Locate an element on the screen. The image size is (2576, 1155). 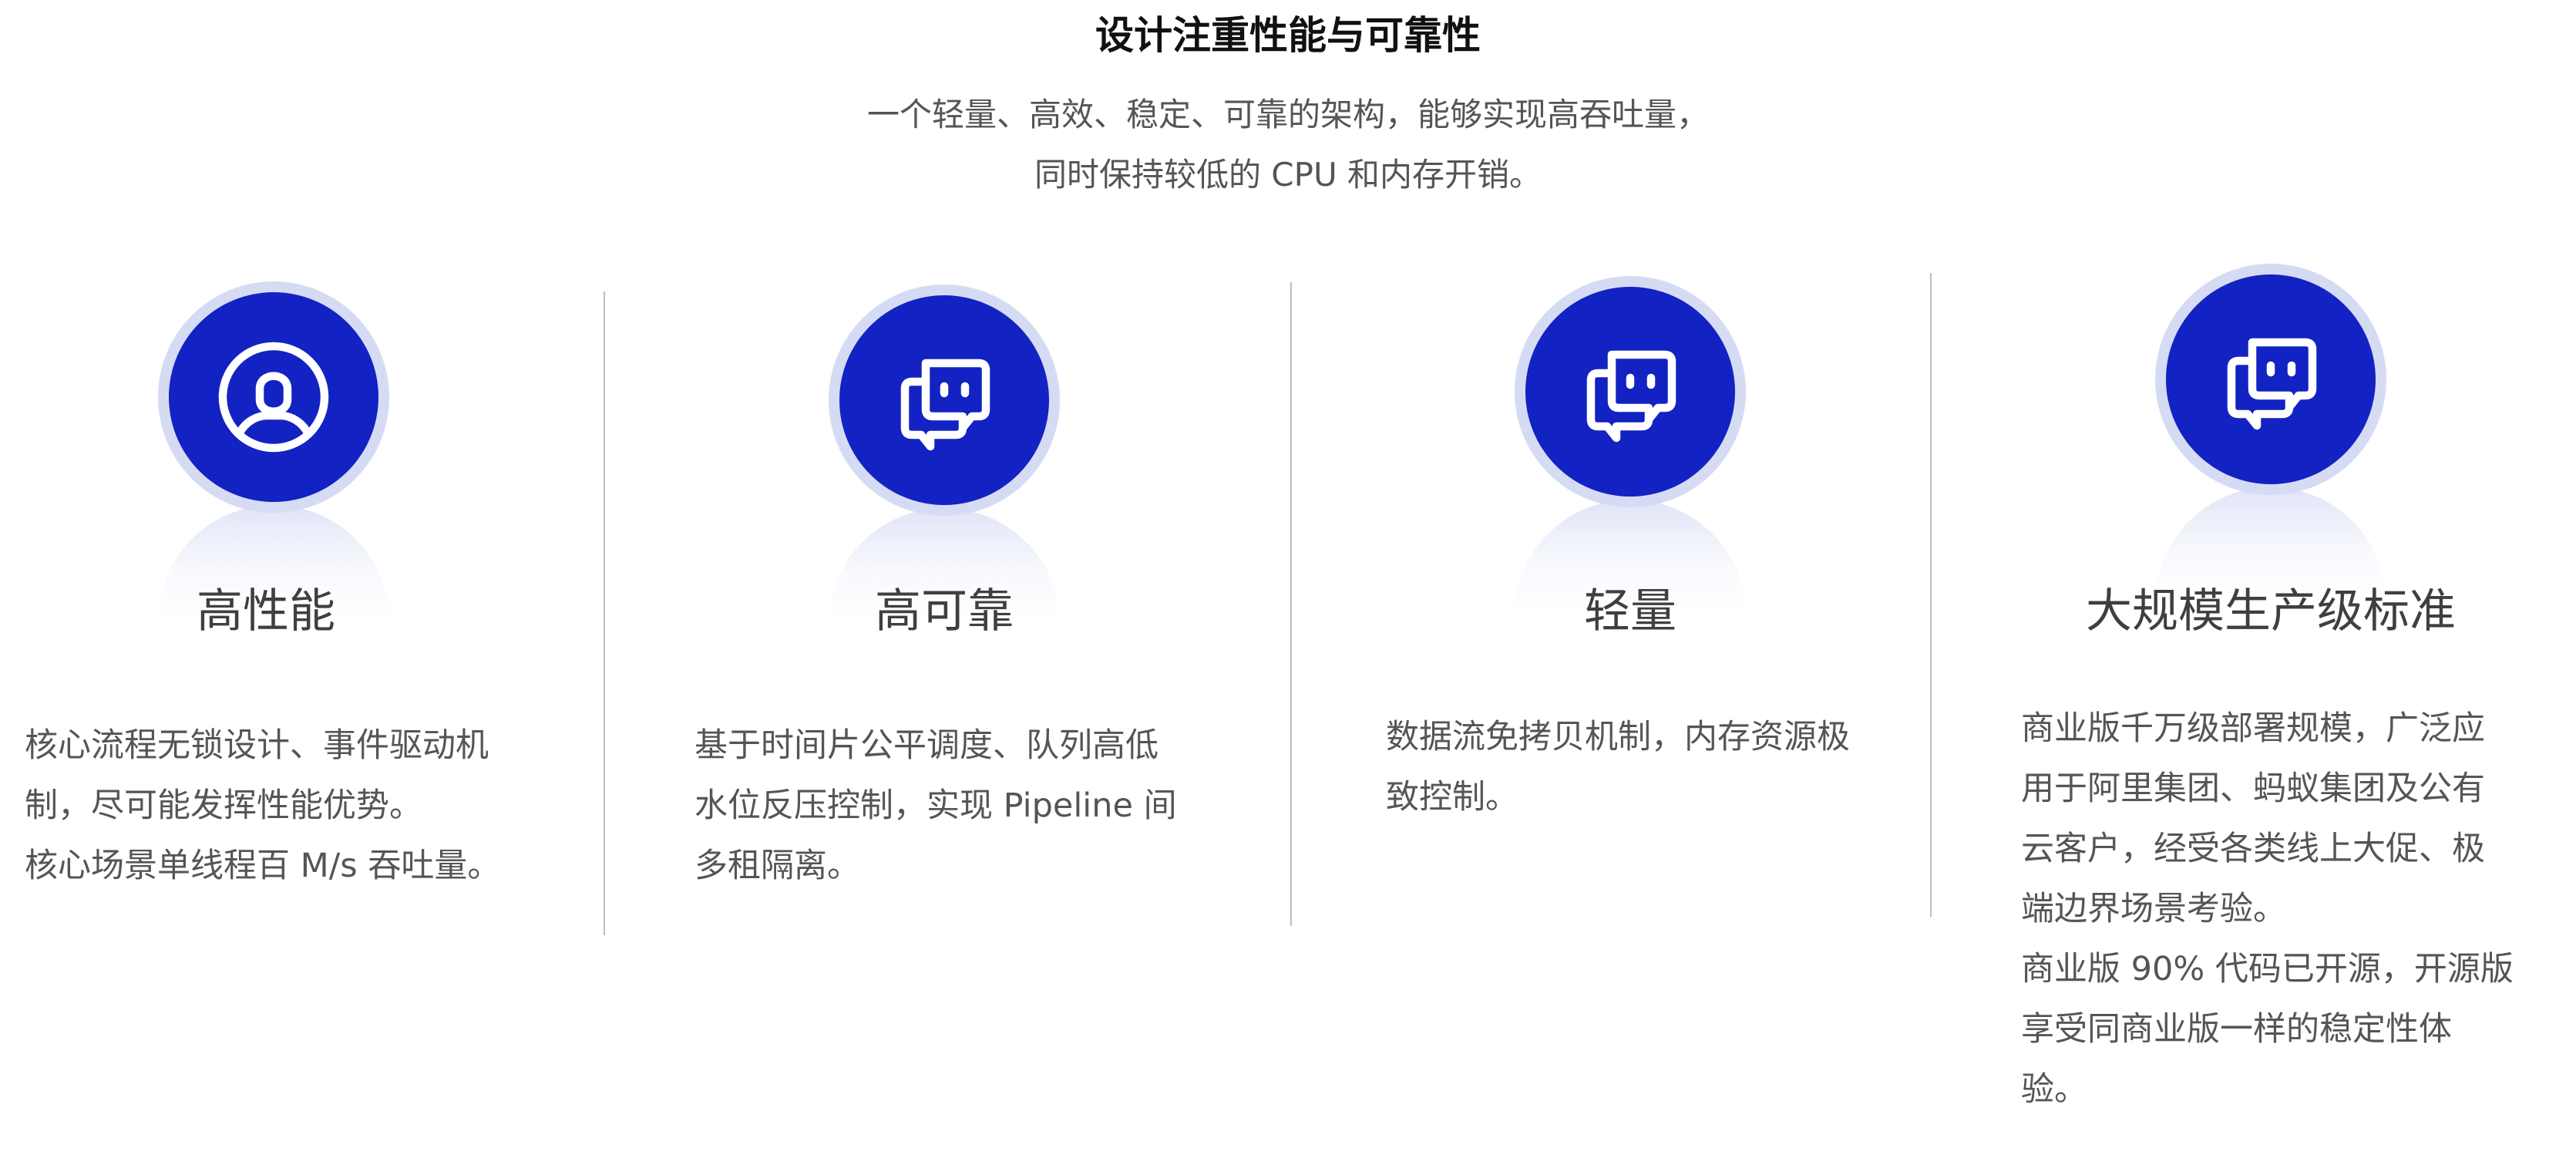
feature-description: 数据流免拷贝机制，内存资源极 致控制。 is located at coordinates (1640, 767).